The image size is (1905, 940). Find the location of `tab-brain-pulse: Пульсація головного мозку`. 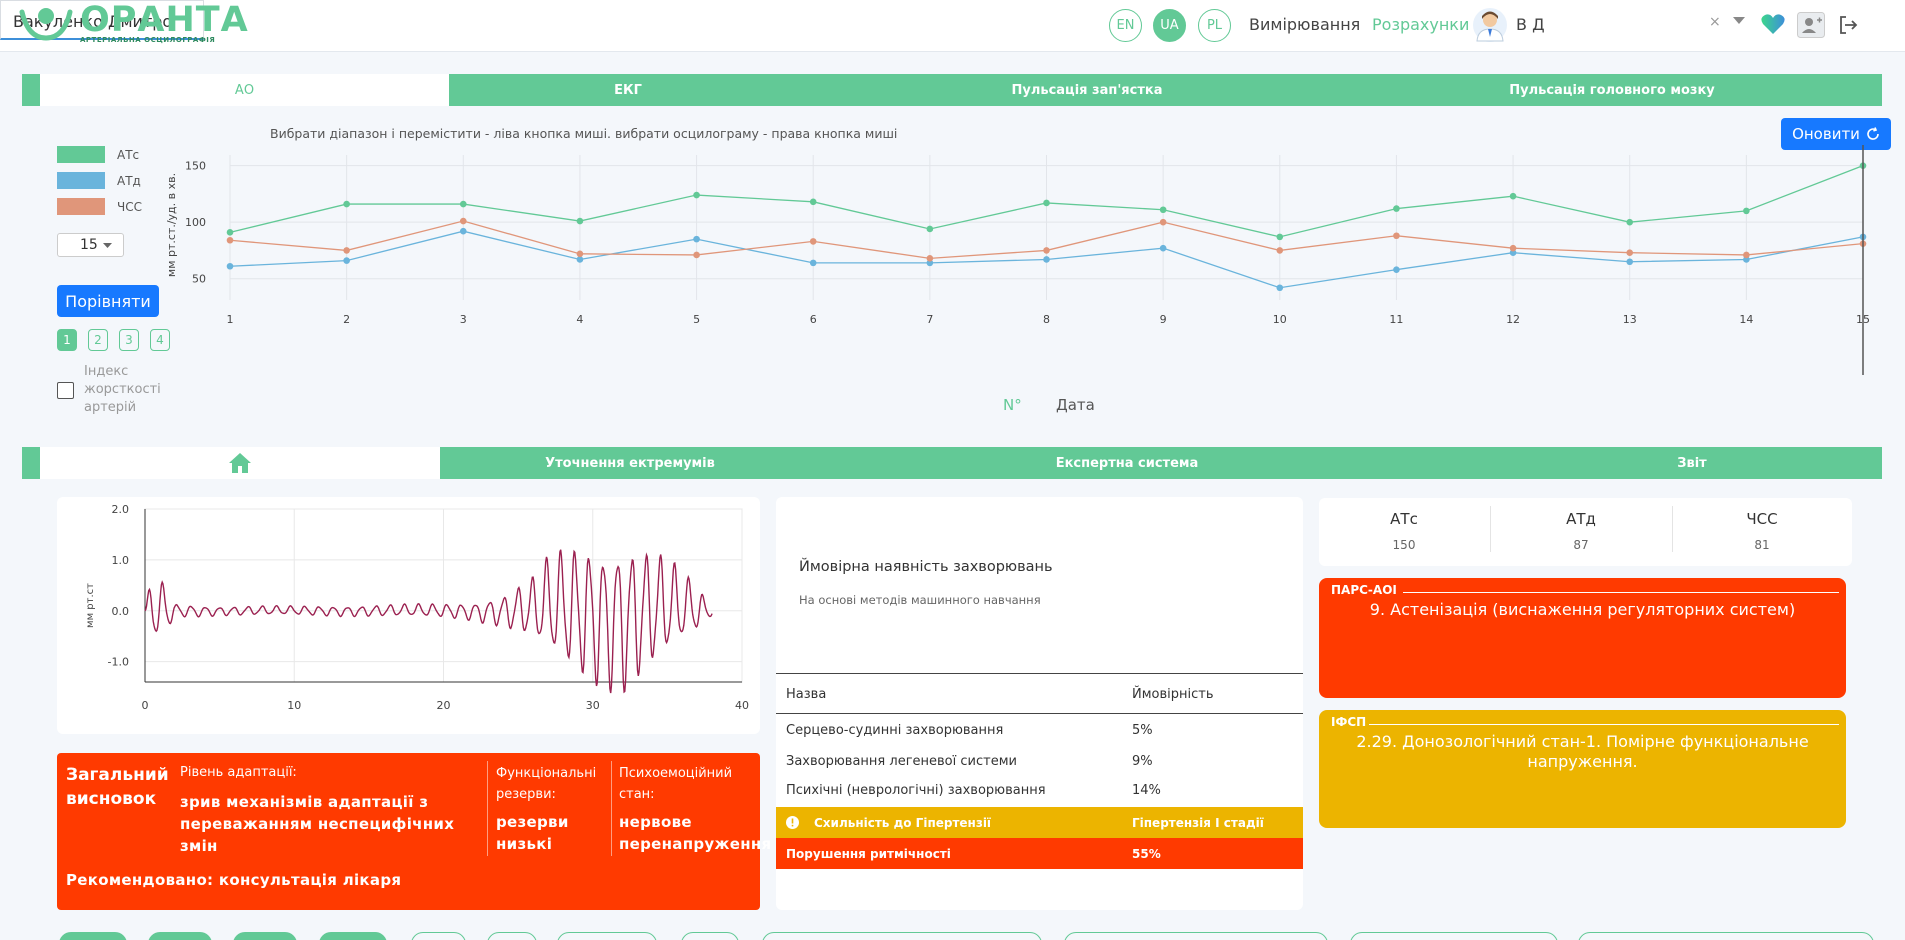

tab-brain-pulse: Пульсація головного мозку is located at coordinates (1612, 90).